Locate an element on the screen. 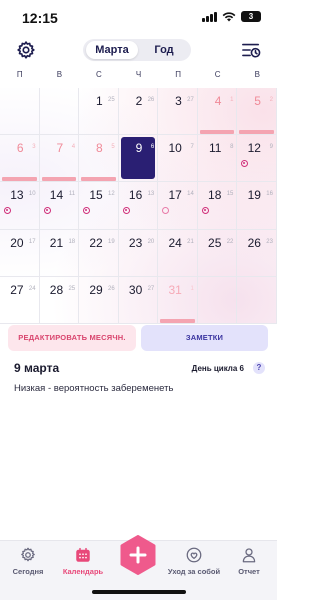 The height and width of the screenshot is (600, 320). calendar-day: 22 19 is located at coordinates (99, 253).